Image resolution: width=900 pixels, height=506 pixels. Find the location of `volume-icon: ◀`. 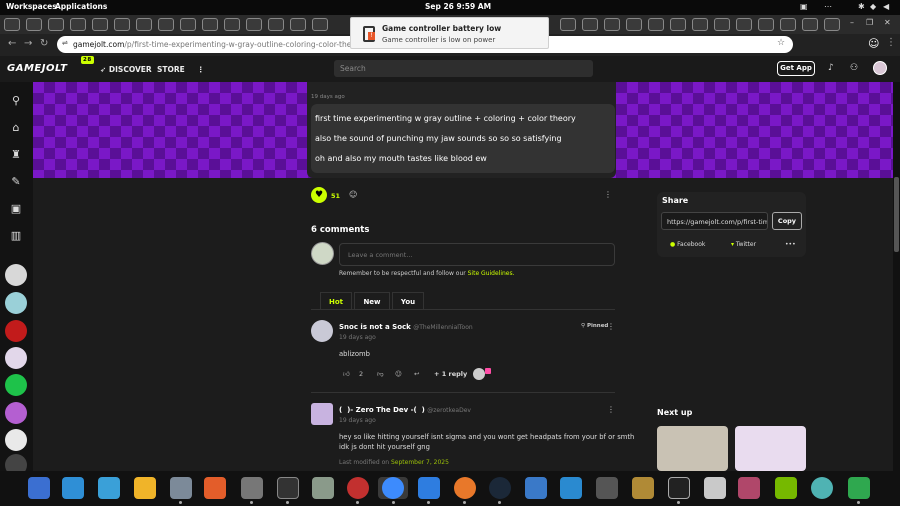

volume-icon: ◀ is located at coordinates (886, 6).